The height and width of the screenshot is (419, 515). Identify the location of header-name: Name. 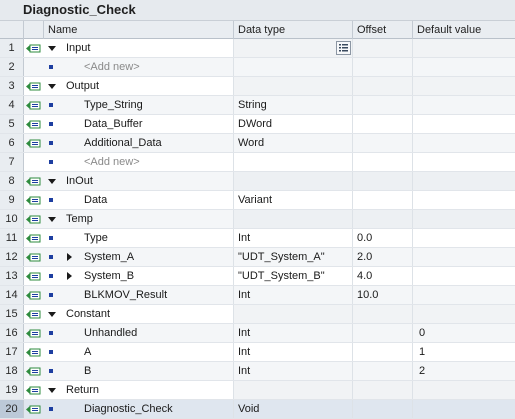
(139, 30).